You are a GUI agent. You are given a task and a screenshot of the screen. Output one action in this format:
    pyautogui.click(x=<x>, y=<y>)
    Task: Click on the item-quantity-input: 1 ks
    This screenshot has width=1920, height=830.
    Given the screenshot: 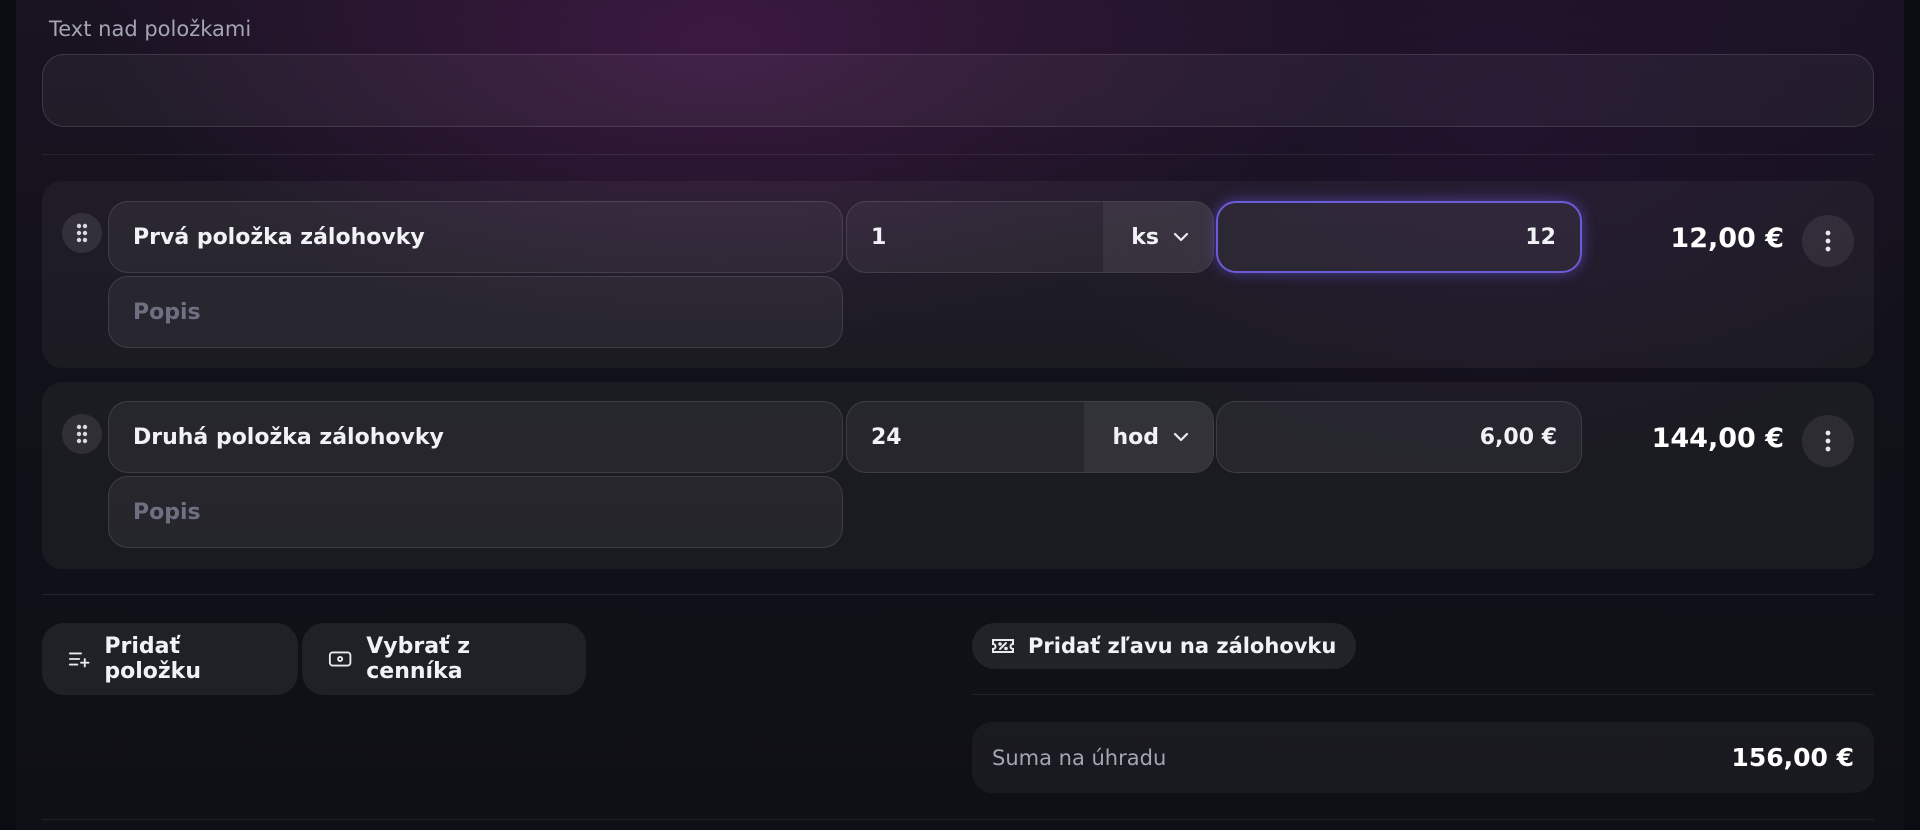 What is the action you would take?
    pyautogui.click(x=1030, y=237)
    